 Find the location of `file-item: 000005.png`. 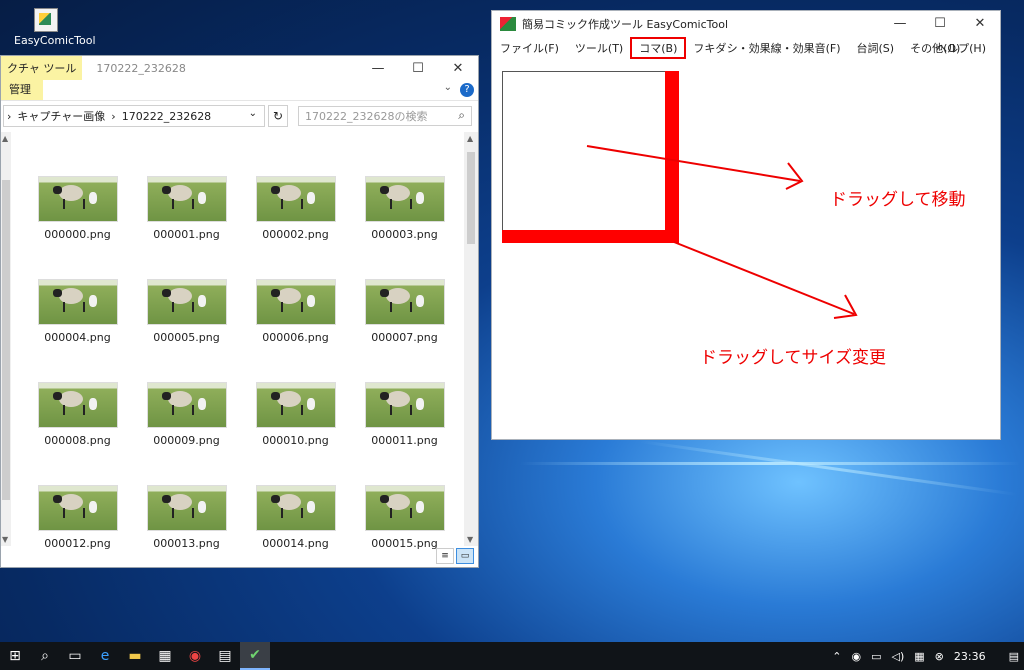

file-item: 000005.png is located at coordinates (186, 330).